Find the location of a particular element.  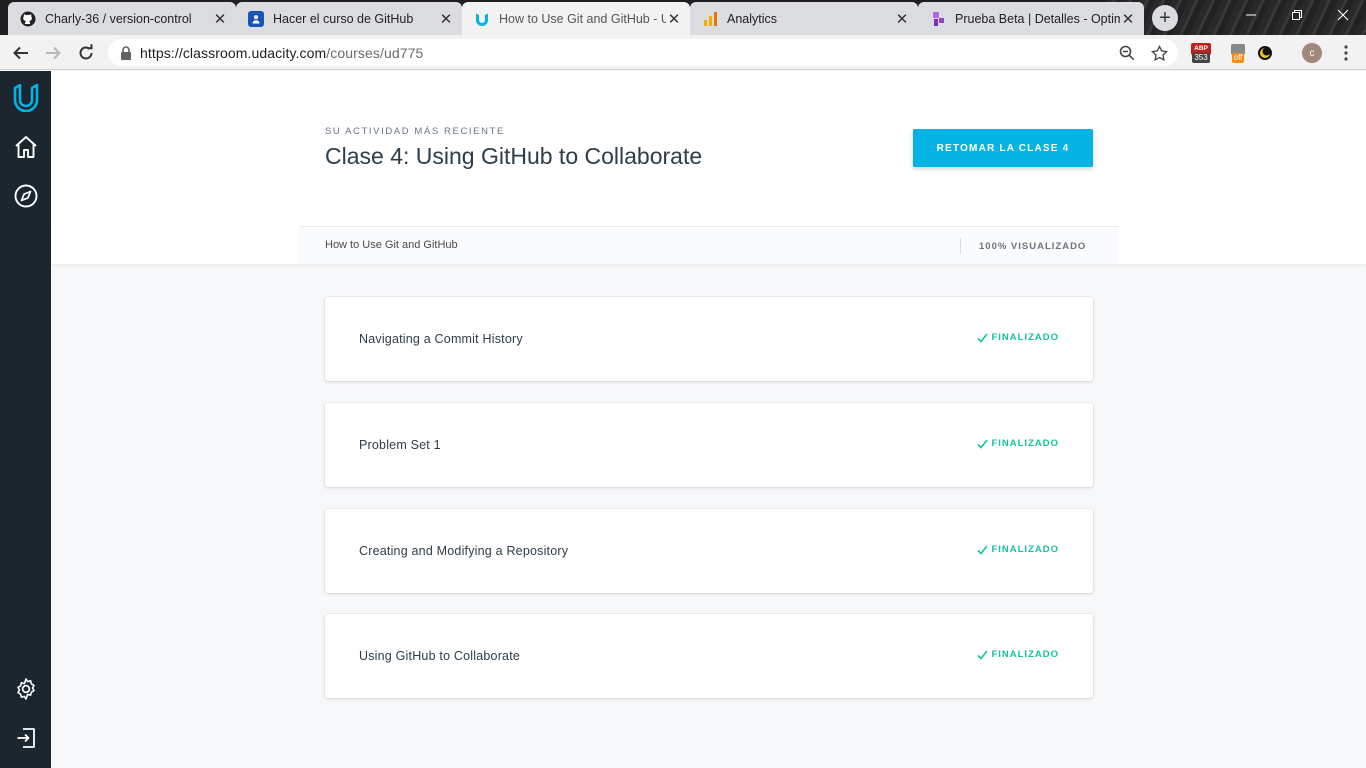

tab-udacity: How to Use Git and GitHub - U ✕ is located at coordinates (576, 18).